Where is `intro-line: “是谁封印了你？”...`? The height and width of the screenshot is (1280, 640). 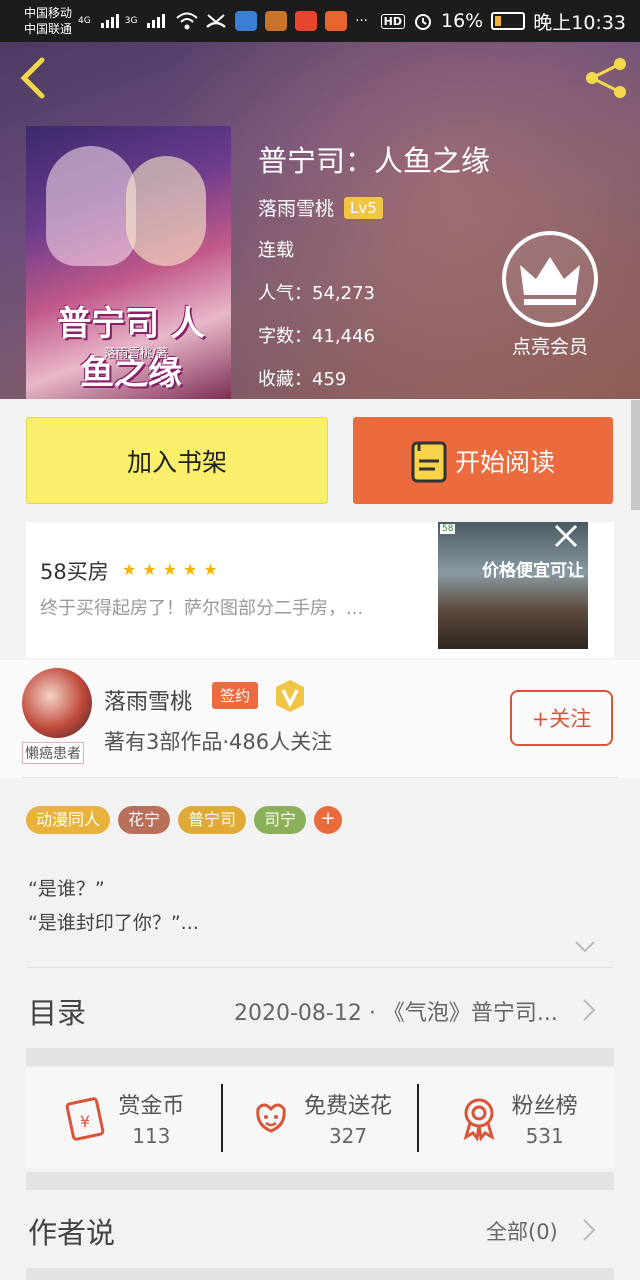
intro-line: “是谁封印了你？”... is located at coordinates (113, 923).